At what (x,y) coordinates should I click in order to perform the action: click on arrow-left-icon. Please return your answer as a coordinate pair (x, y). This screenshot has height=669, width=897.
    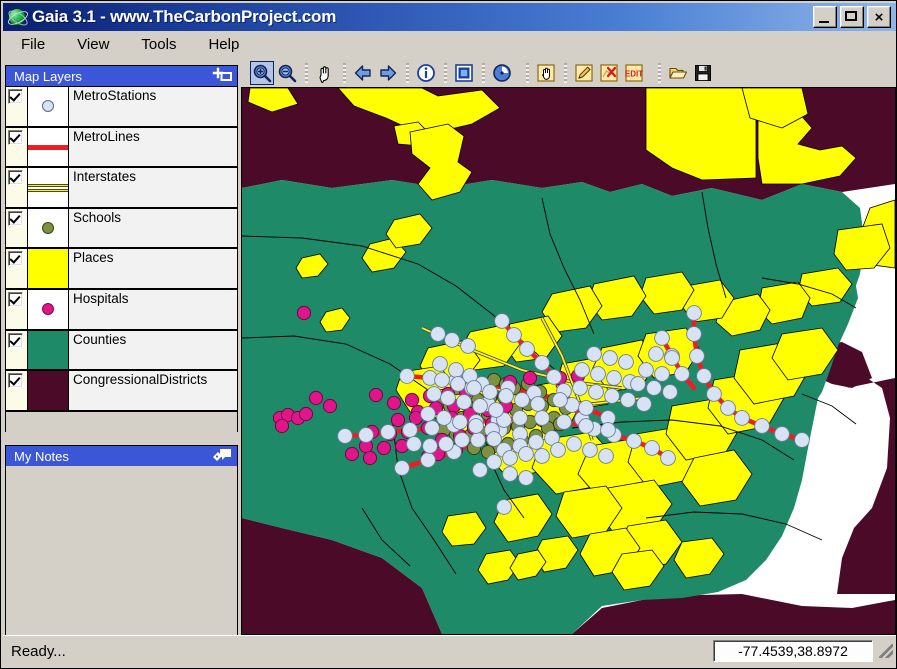
    Looking at the image, I should click on (362, 73).